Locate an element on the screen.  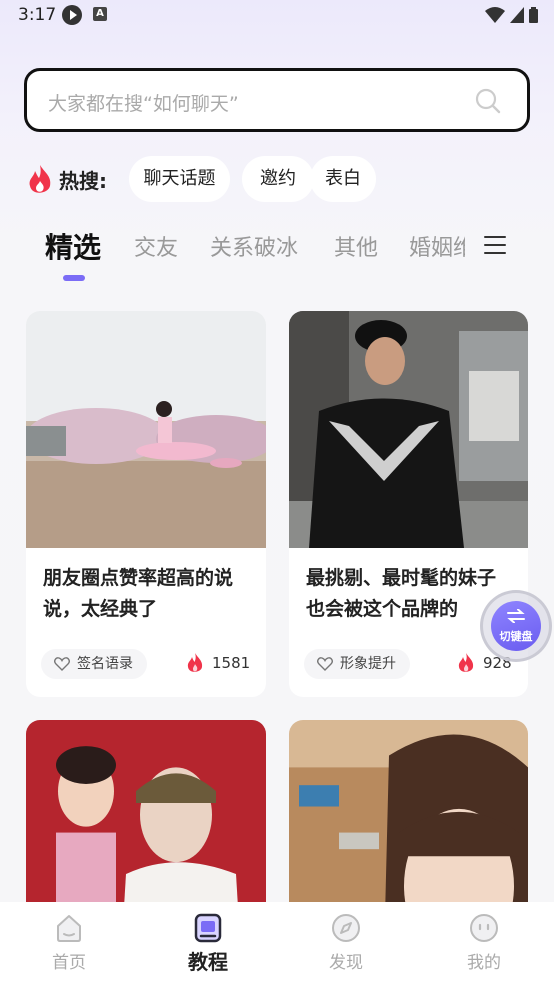
profile-icon is located at coordinates (484, 928).